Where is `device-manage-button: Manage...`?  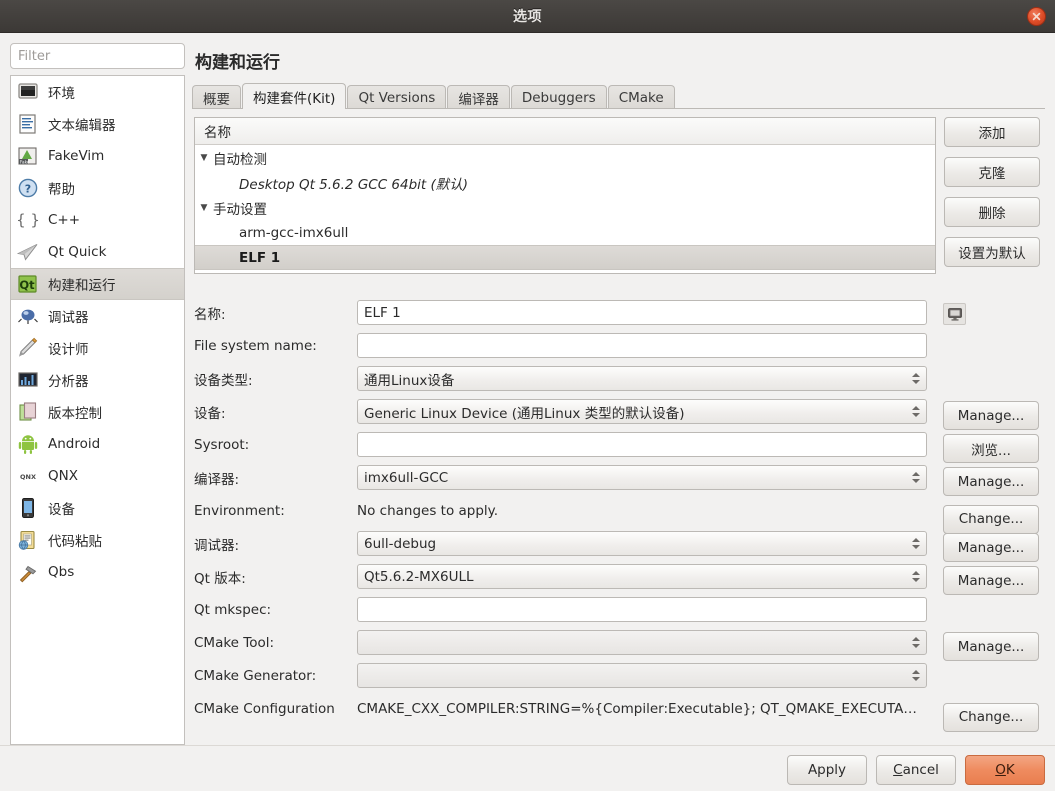
device-manage-button: Manage... is located at coordinates (991, 415).